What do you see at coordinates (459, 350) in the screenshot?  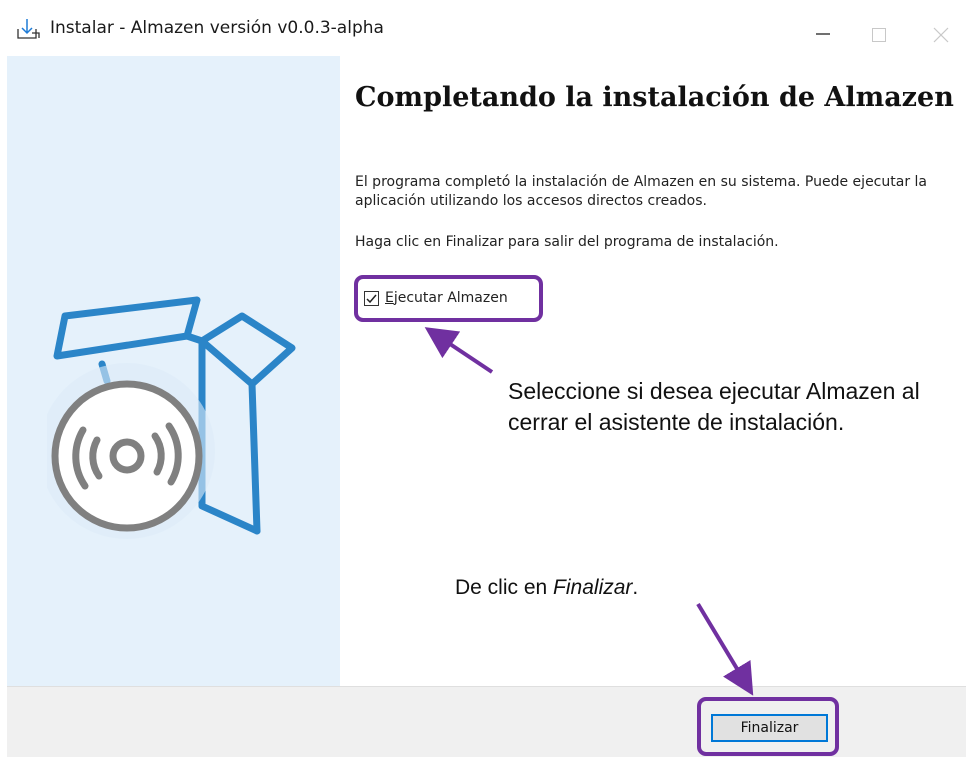 I see `arrow-to-checkbox` at bounding box center [459, 350].